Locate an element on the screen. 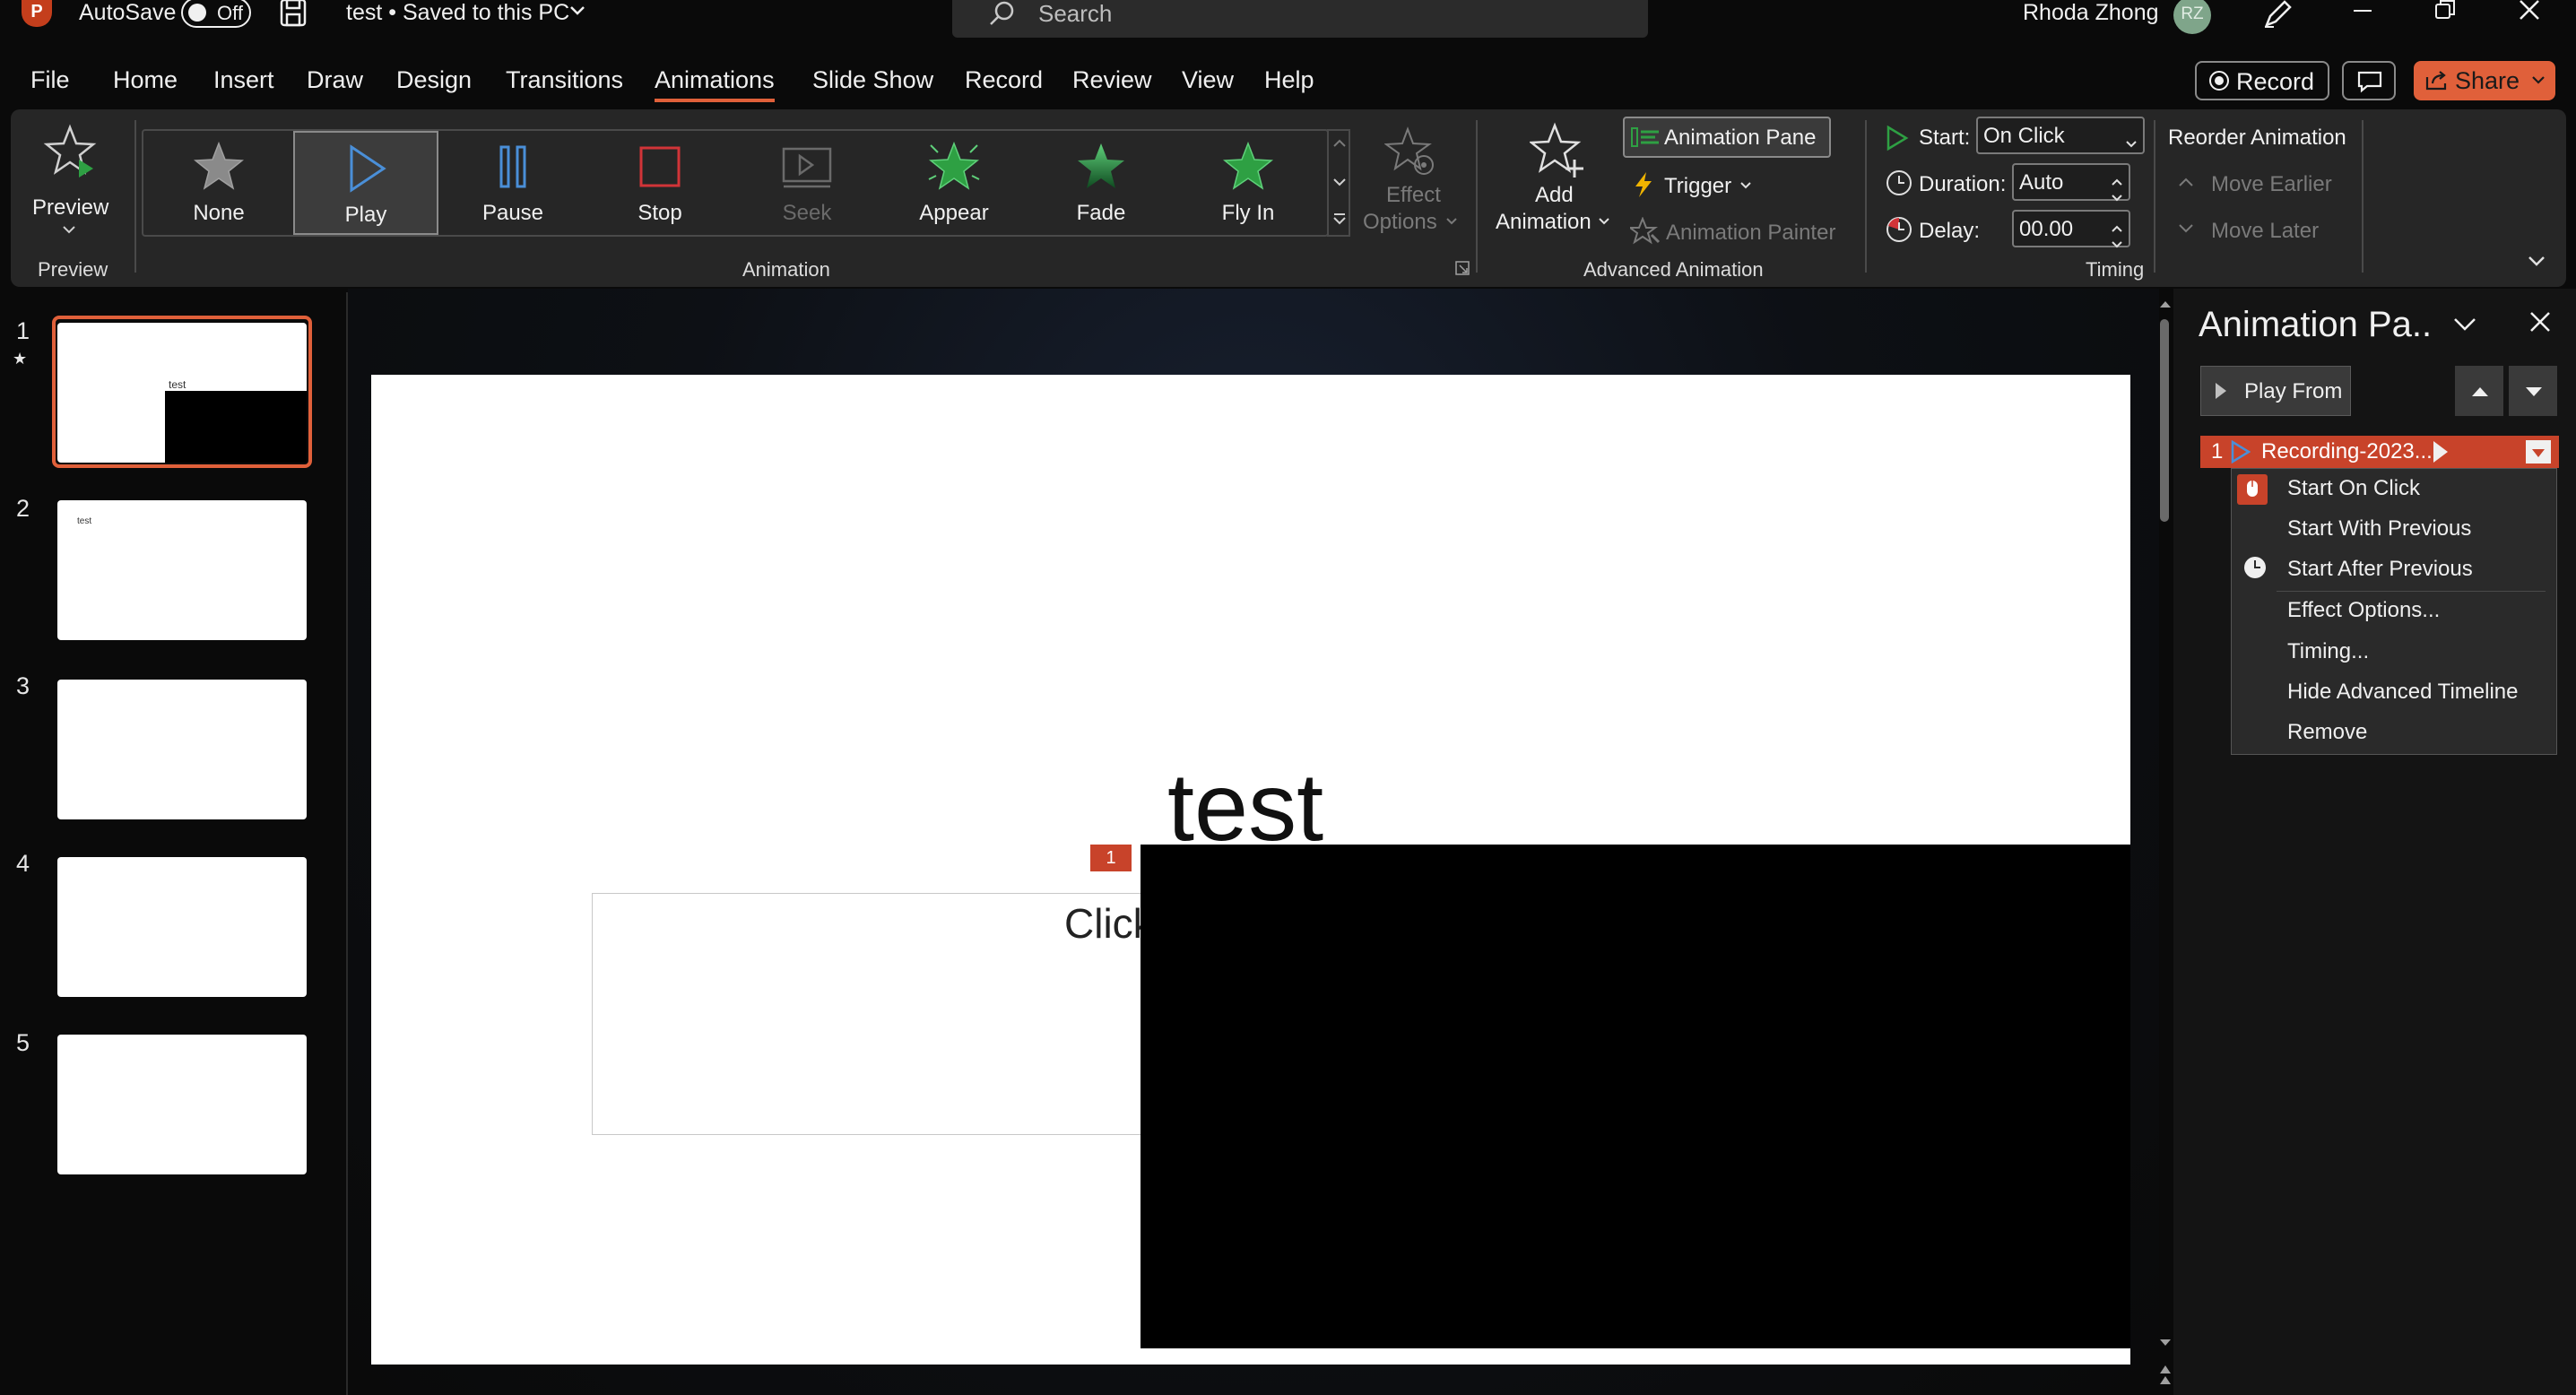  start-select: On Click is located at coordinates (2060, 135).